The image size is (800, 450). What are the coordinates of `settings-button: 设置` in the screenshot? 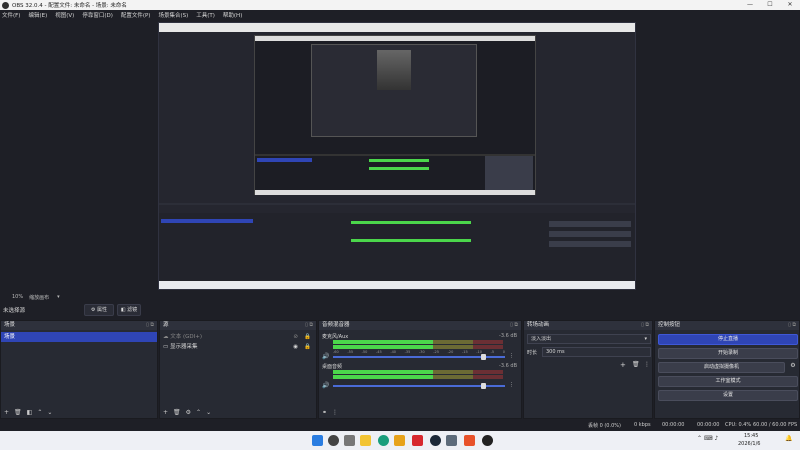 It's located at (728, 395).